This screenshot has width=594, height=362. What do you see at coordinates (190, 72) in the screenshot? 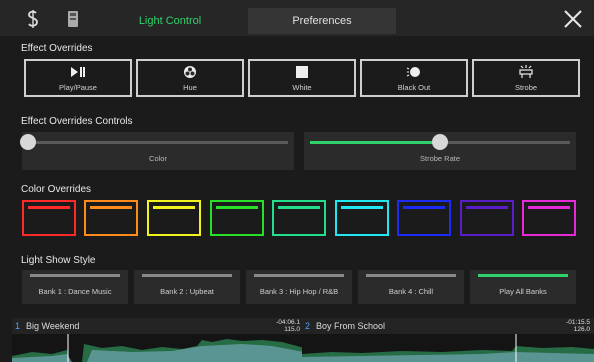
I see `hue-icon` at bounding box center [190, 72].